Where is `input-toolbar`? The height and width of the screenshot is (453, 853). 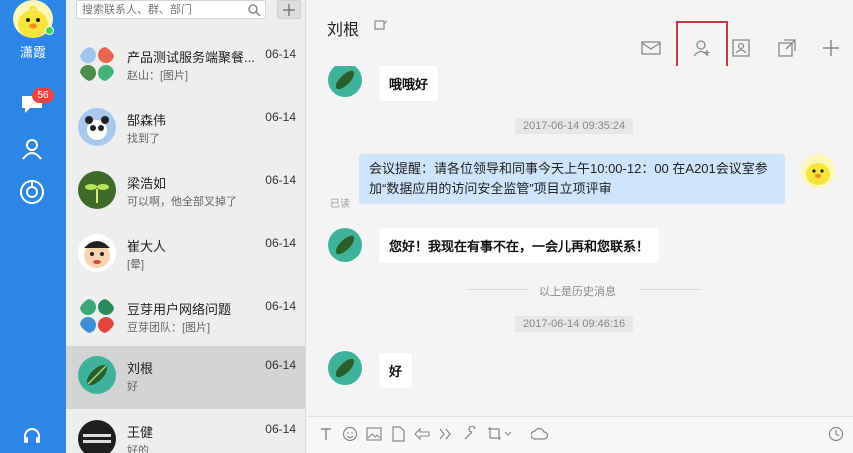 input-toolbar is located at coordinates (580, 434).